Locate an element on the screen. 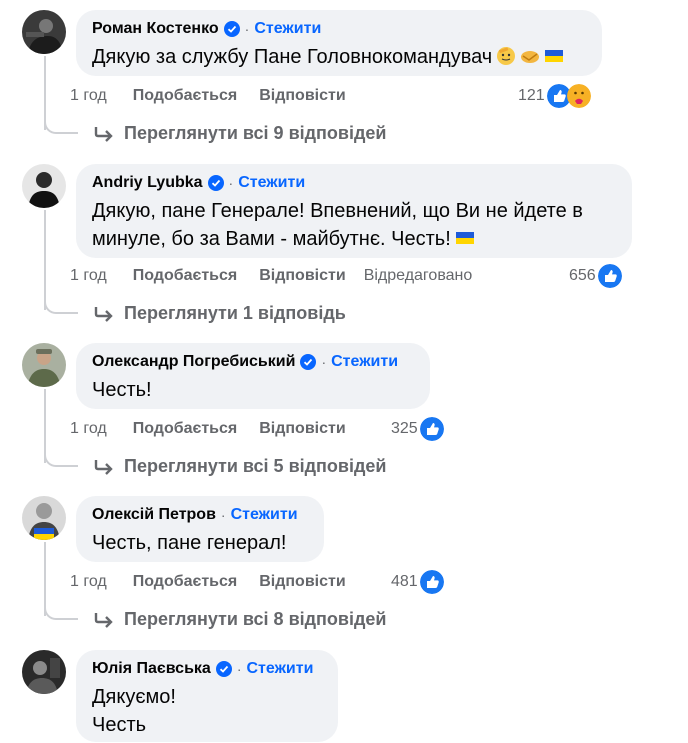 The width and height of the screenshot is (688, 743). view-replies-button: Переглянути 1 відповідь is located at coordinates (220, 313).